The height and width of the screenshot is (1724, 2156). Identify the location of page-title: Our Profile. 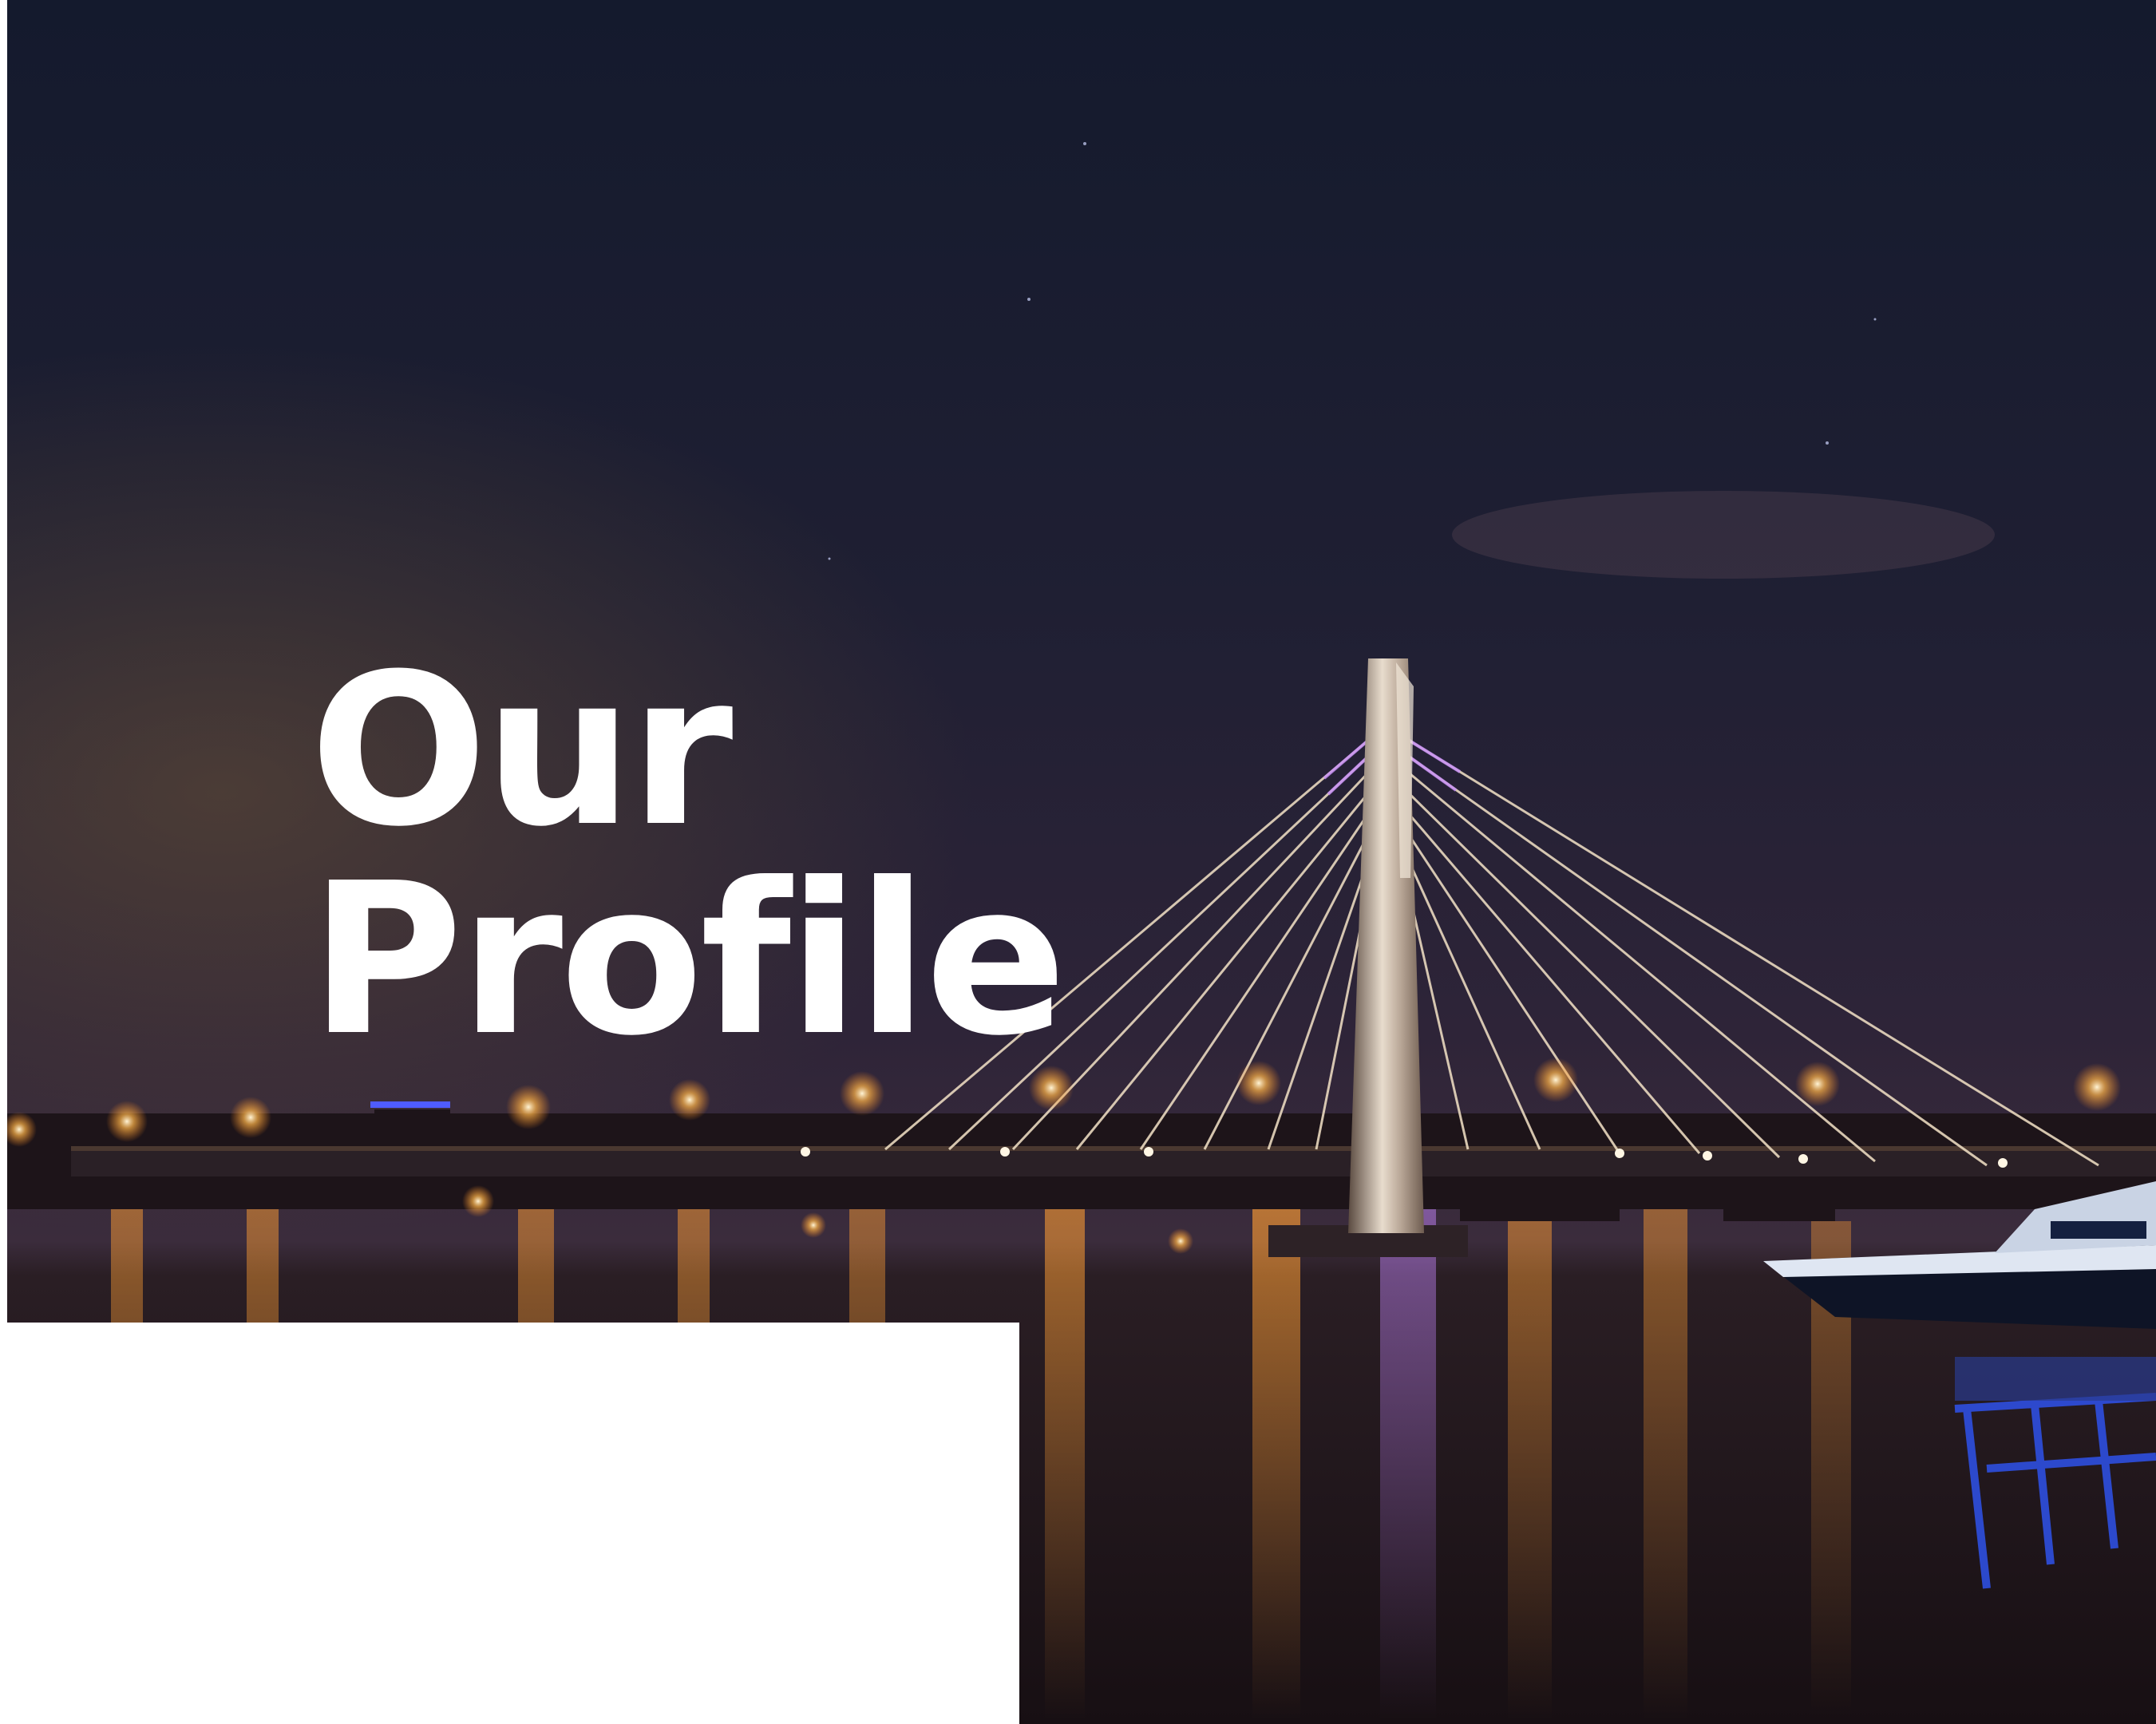
(689, 855).